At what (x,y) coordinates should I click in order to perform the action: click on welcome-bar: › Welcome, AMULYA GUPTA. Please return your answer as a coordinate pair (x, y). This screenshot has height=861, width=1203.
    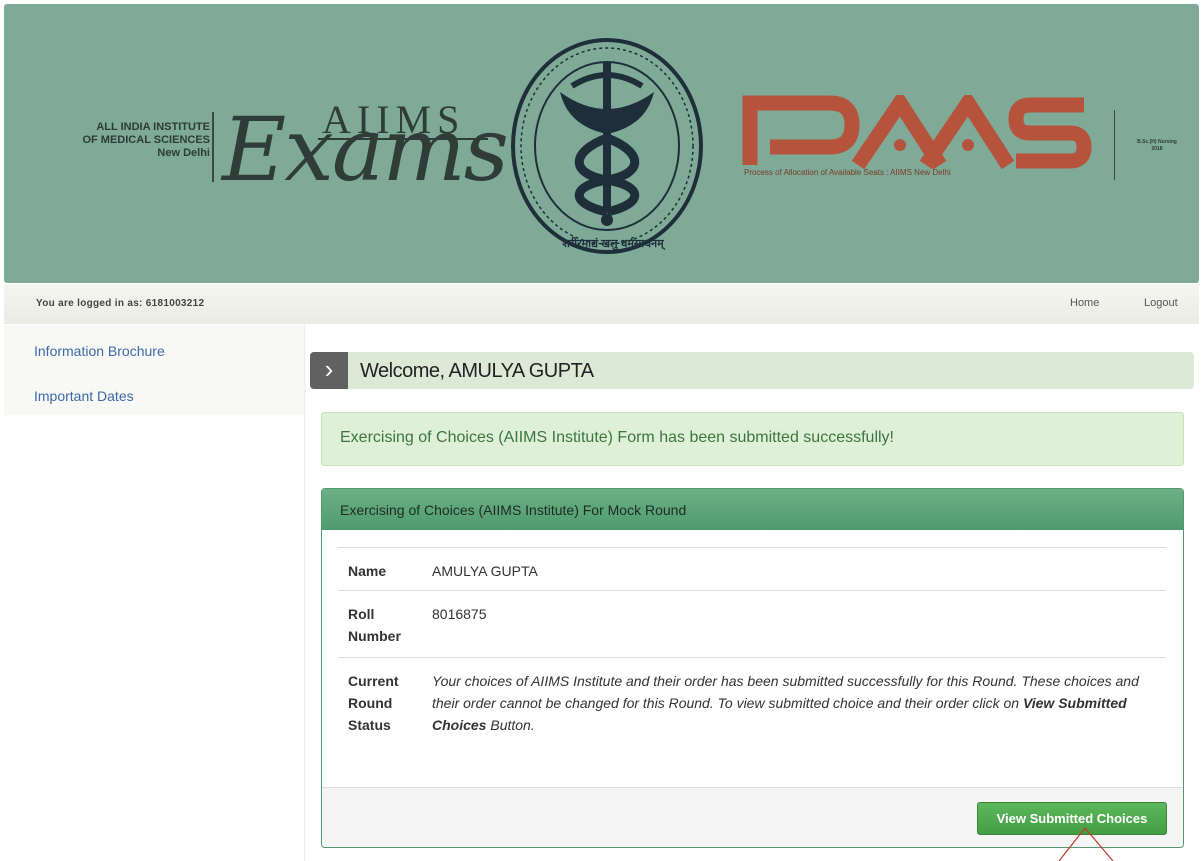
    Looking at the image, I should click on (752, 370).